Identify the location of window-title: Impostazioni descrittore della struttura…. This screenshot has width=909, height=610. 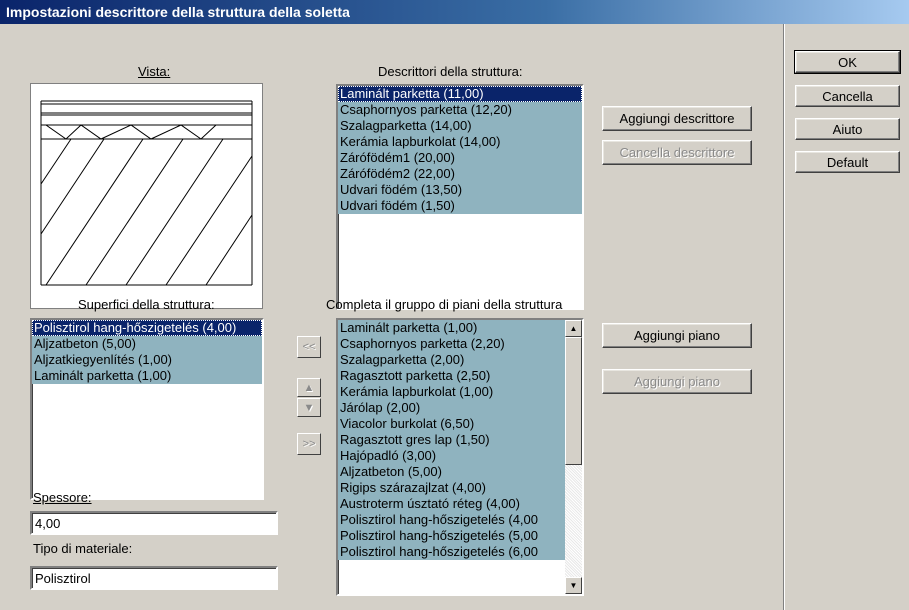
(178, 12).